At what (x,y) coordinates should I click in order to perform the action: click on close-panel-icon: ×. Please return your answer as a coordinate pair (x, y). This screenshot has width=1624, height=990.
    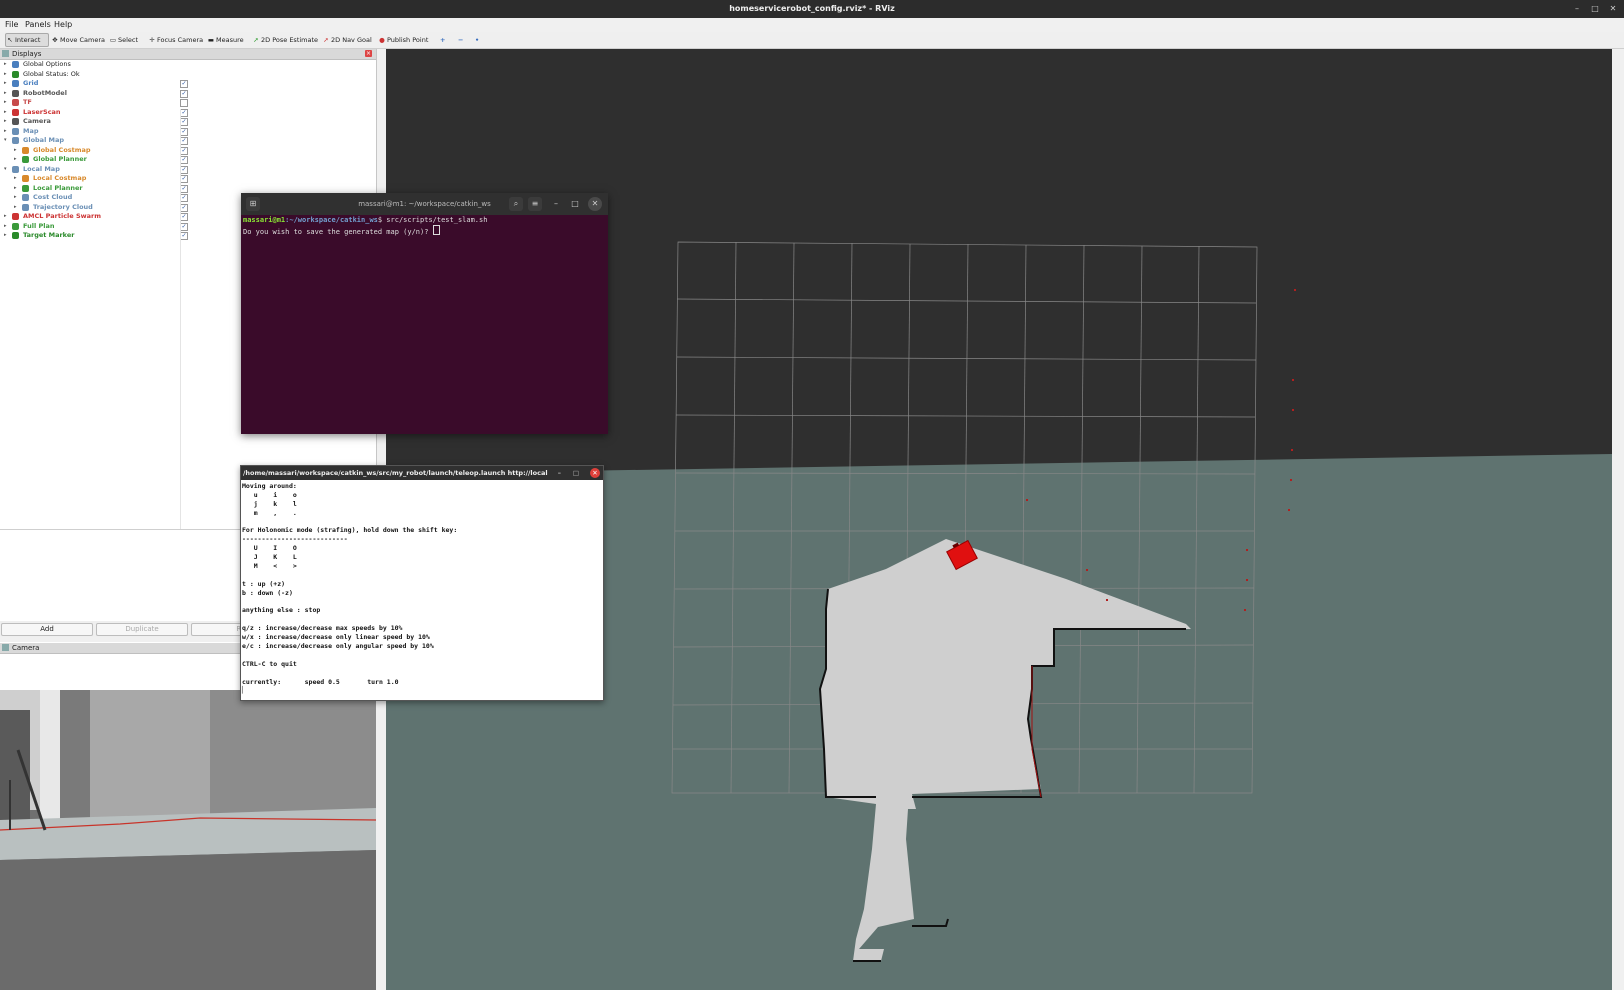
    Looking at the image, I should click on (368, 53).